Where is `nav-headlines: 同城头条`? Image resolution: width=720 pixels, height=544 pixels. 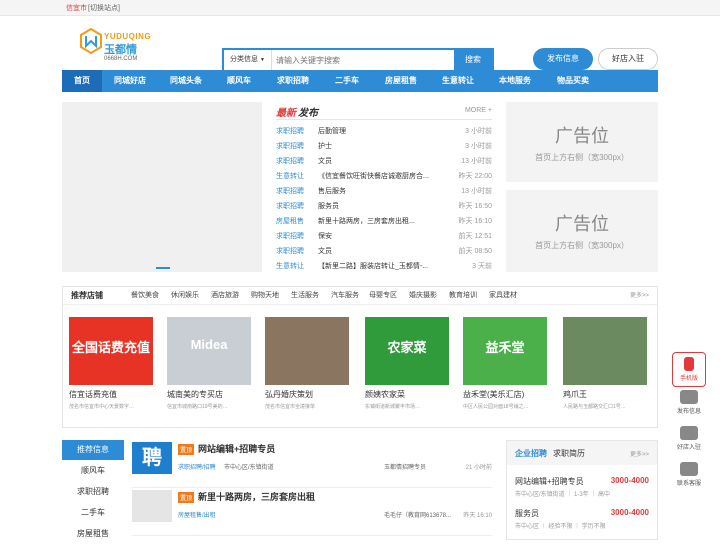 nav-headlines: 同城头条 is located at coordinates (186, 81).